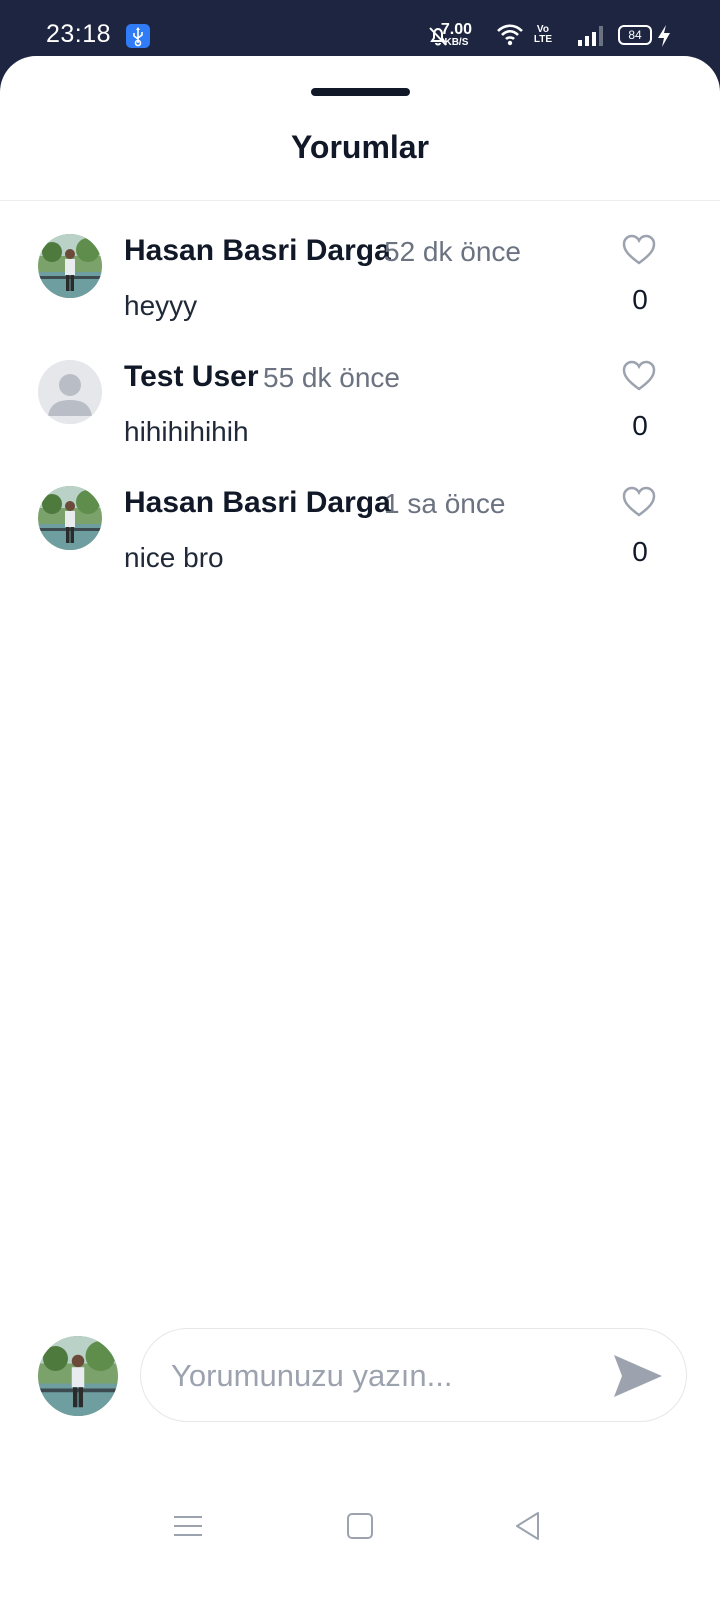 This screenshot has height=1600, width=720. Describe the element at coordinates (331, 377) in the screenshot. I see `comment-time: 55 dk önce` at that location.